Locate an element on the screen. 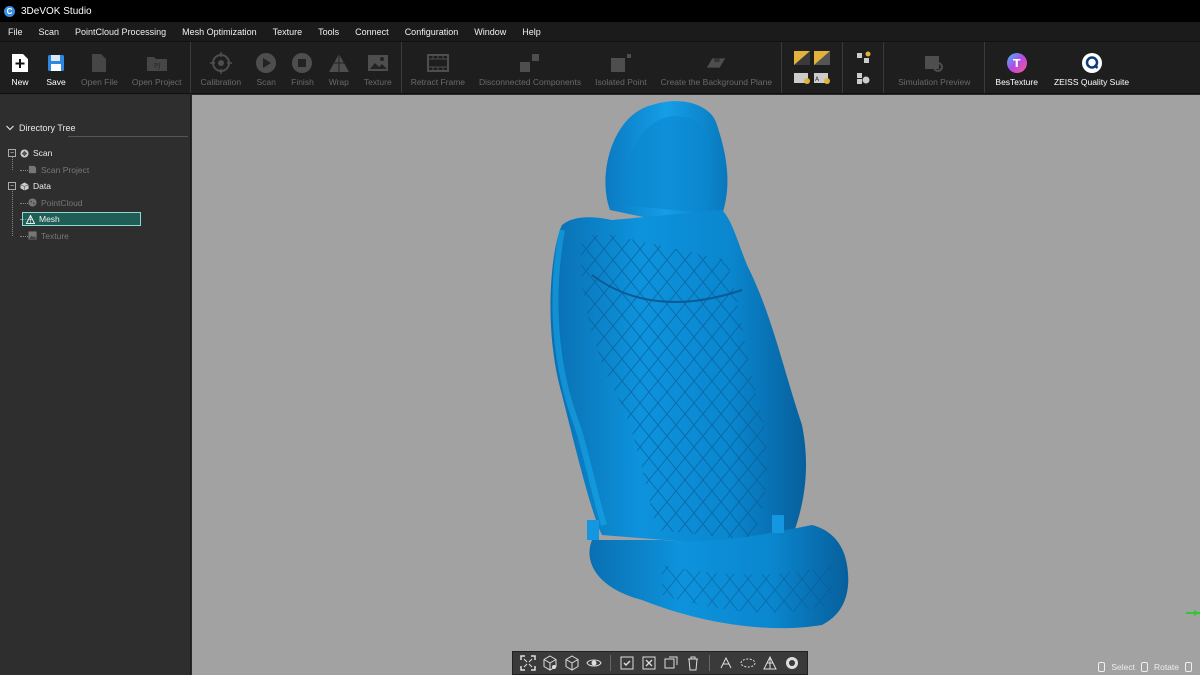  delete-icon is located at coordinates (693, 663).